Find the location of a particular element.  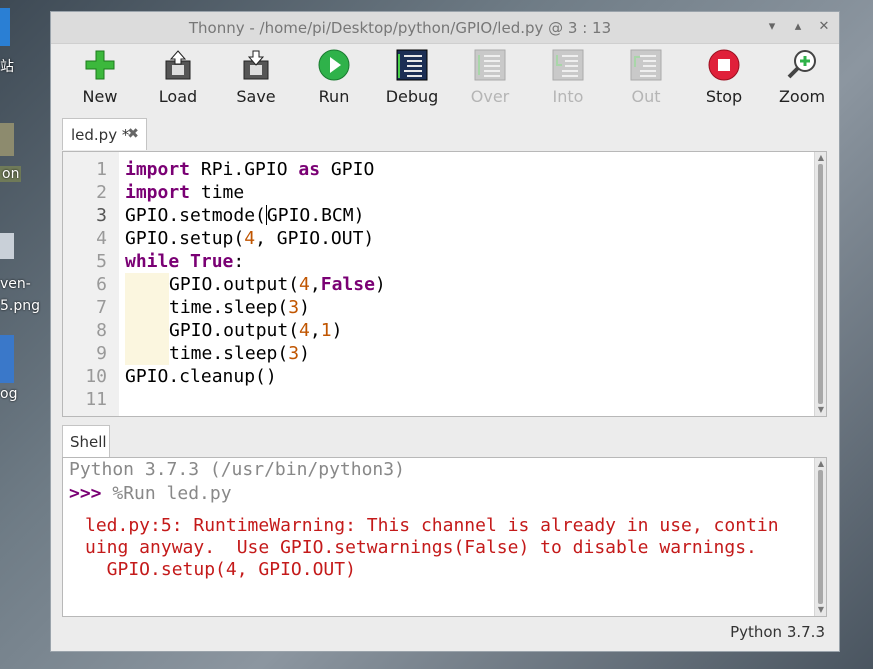

new-icon is located at coordinates (100, 65).